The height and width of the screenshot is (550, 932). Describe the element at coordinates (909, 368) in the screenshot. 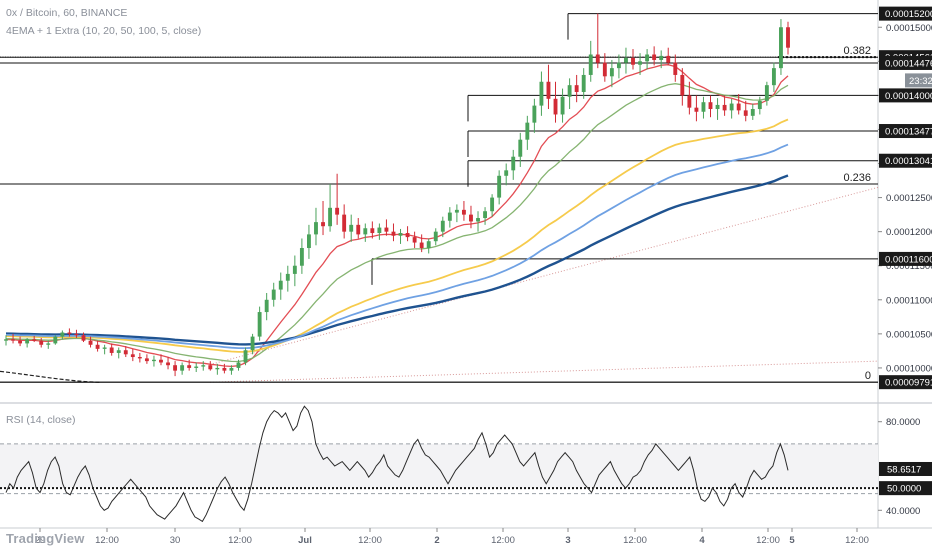

I see `price-tick-label: 0.00010000` at that location.